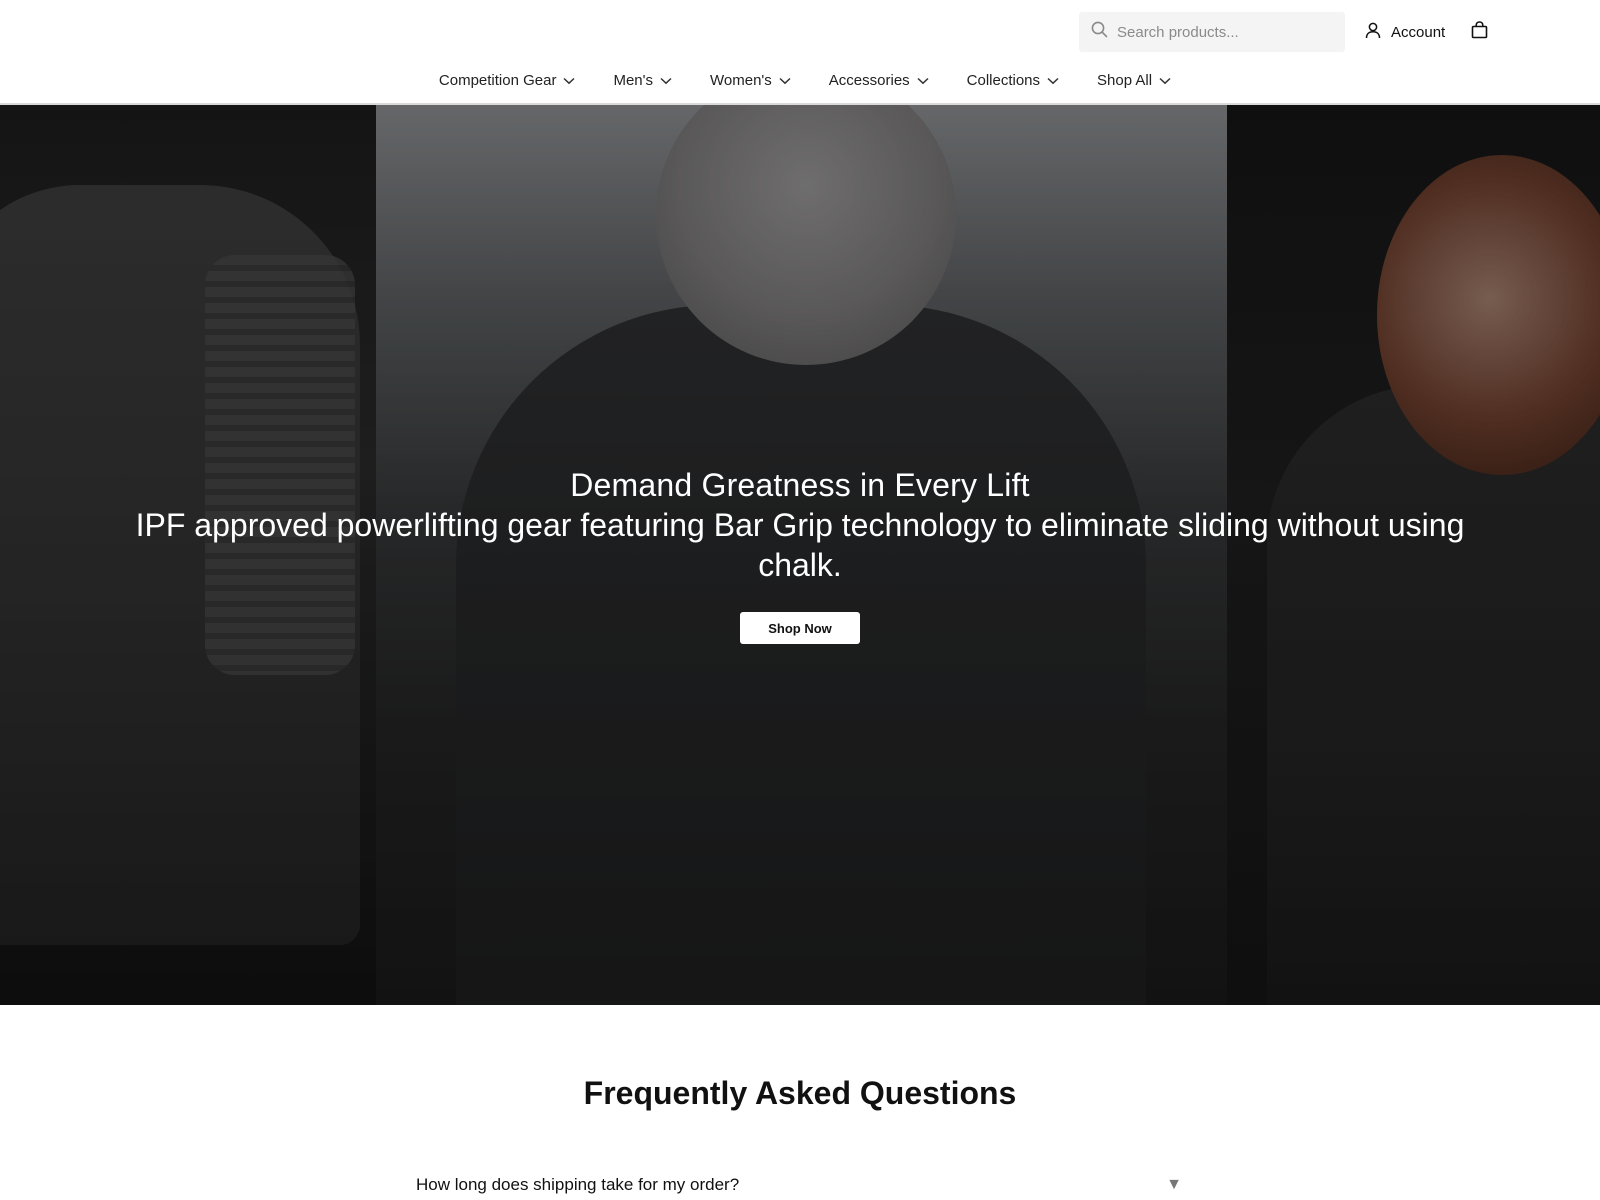 Image resolution: width=1600 pixels, height=1200 pixels. What do you see at coordinates (1125, 80) in the screenshot?
I see `nav-item-label: Shop All` at bounding box center [1125, 80].